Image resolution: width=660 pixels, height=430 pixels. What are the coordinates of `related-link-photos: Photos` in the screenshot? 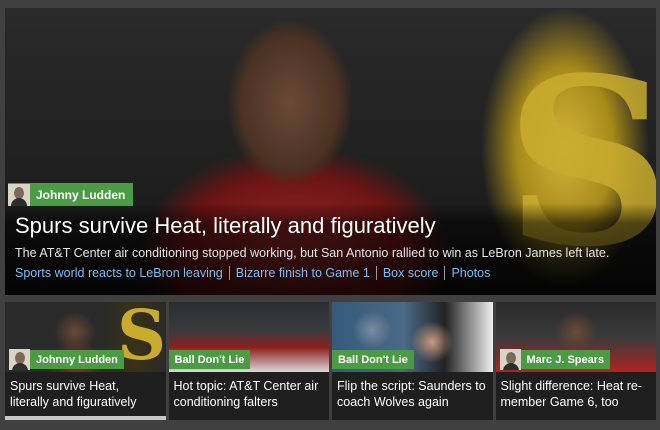 It's located at (470, 273).